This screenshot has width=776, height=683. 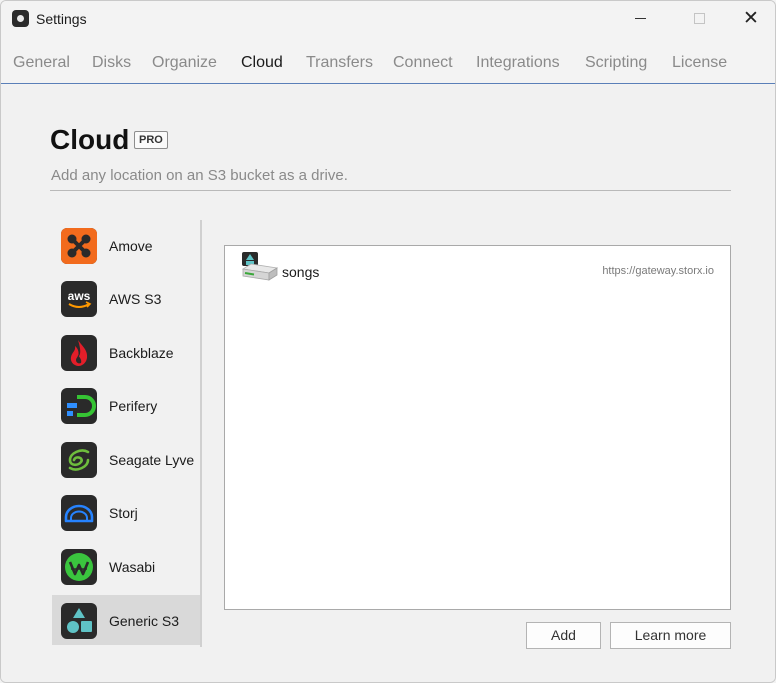 I want to click on provider-item-storj: Storj, so click(x=126, y=512).